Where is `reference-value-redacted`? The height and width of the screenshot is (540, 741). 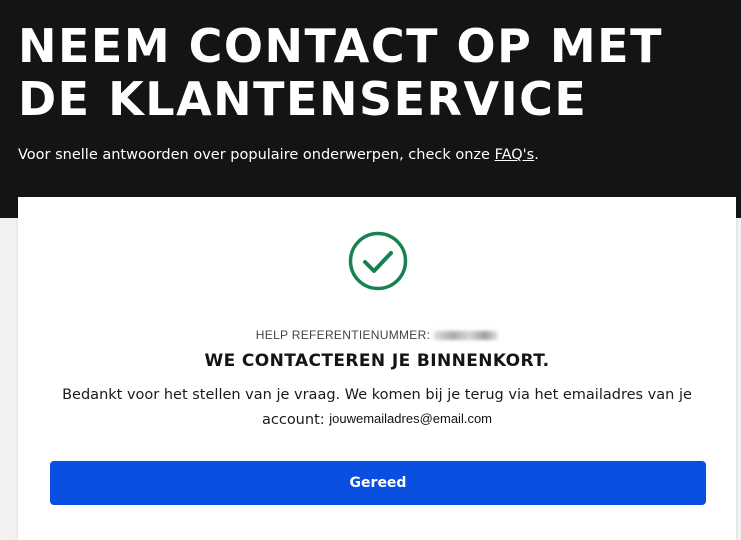
reference-value-redacted is located at coordinates (466, 336).